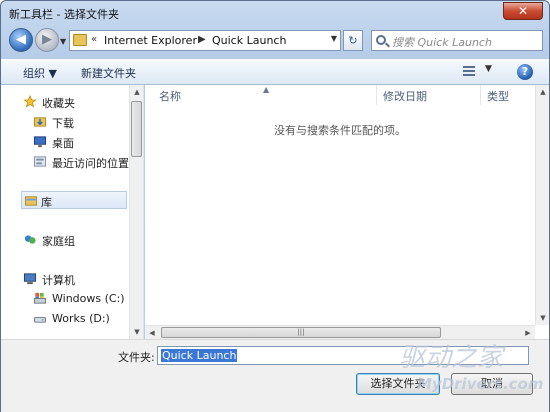  I want to click on watermark-site: MyDrivers.com, so click(480, 384).